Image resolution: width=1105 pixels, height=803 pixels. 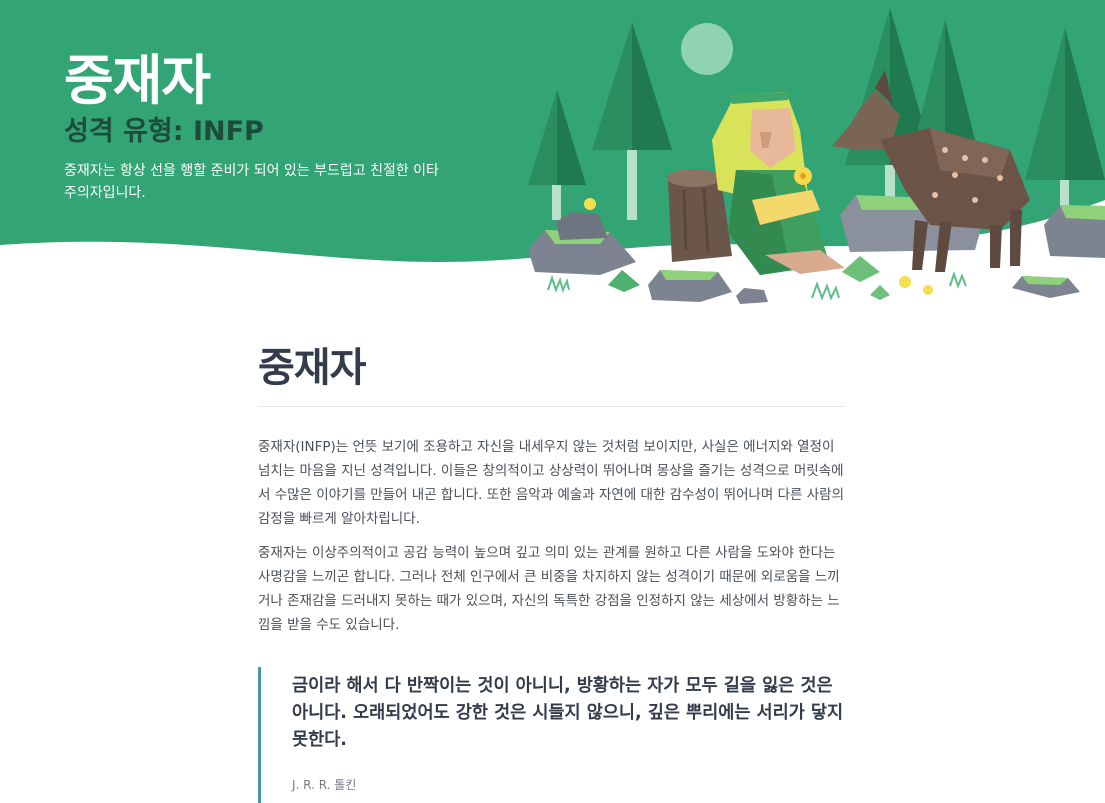 I want to click on moon-icon, so click(x=707, y=49).